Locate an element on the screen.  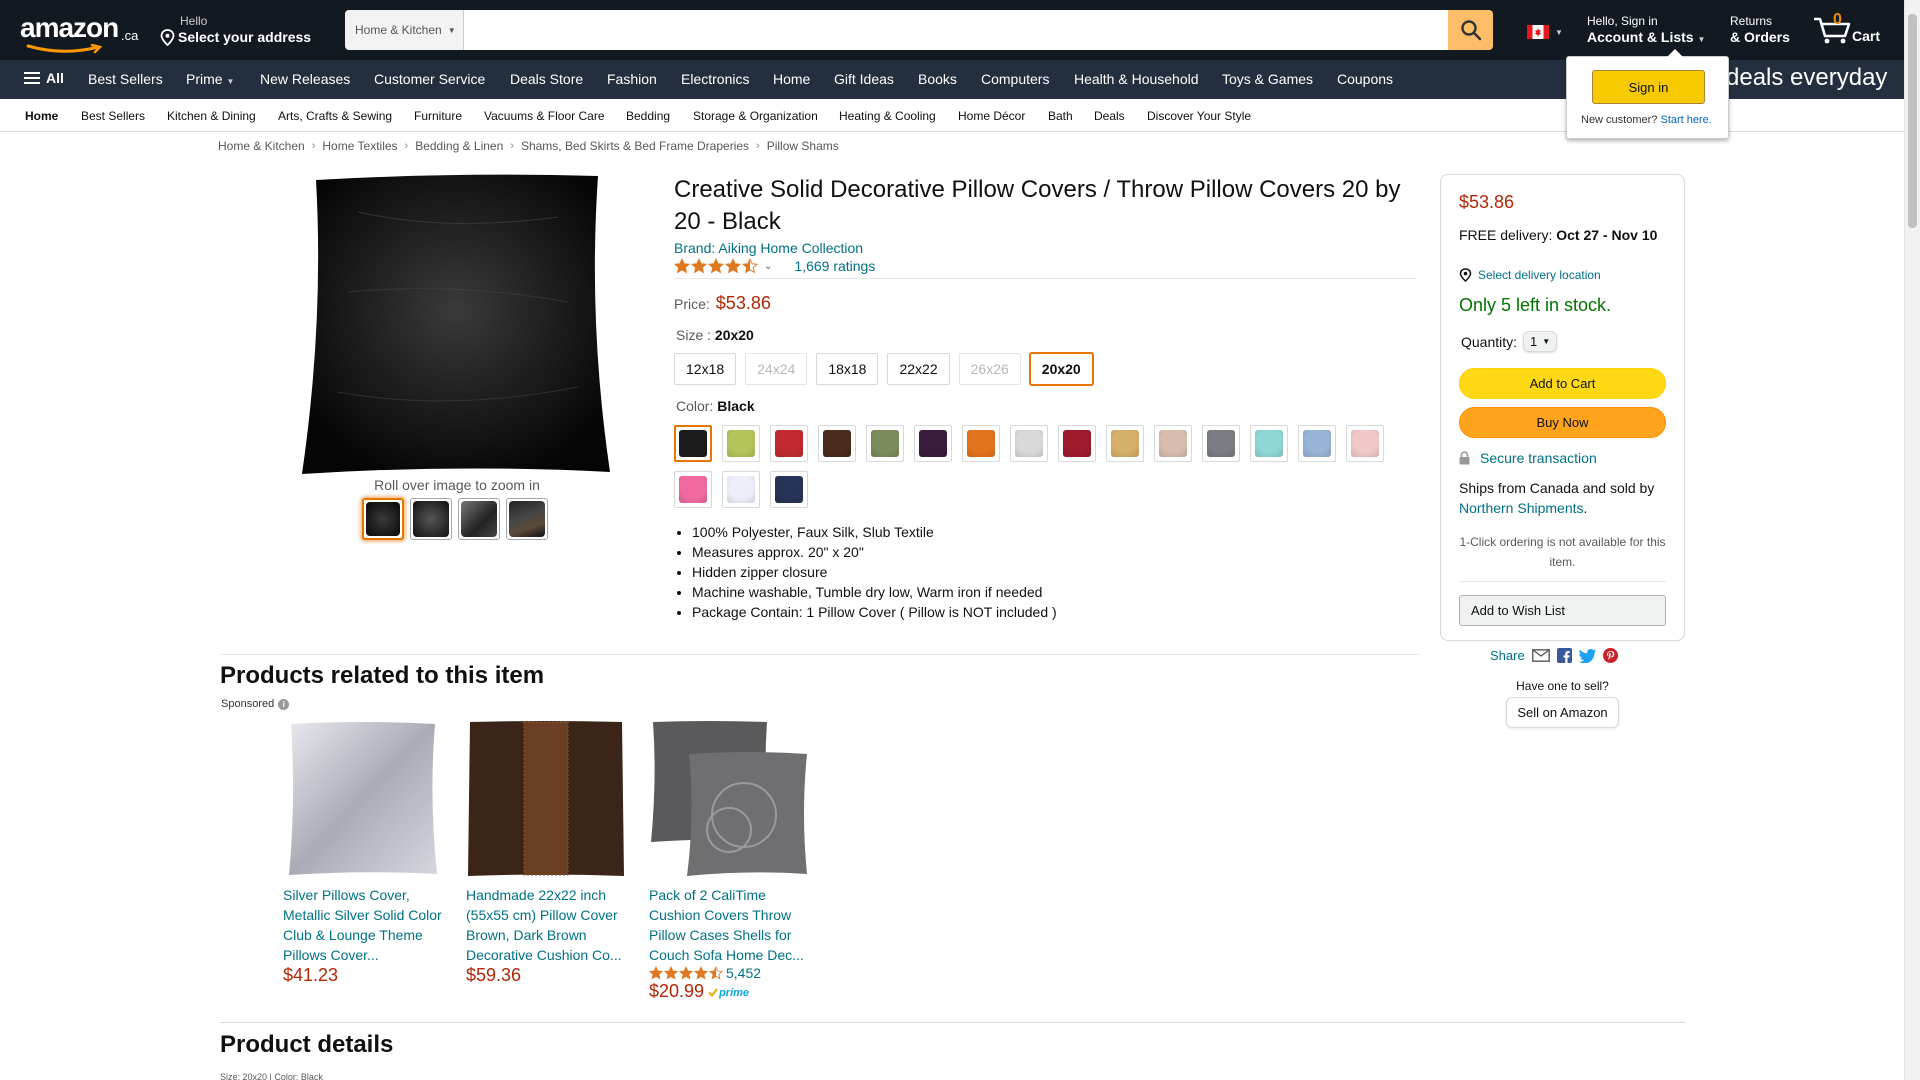
add-to-cart-button: Add to Cart is located at coordinates (1562, 383).